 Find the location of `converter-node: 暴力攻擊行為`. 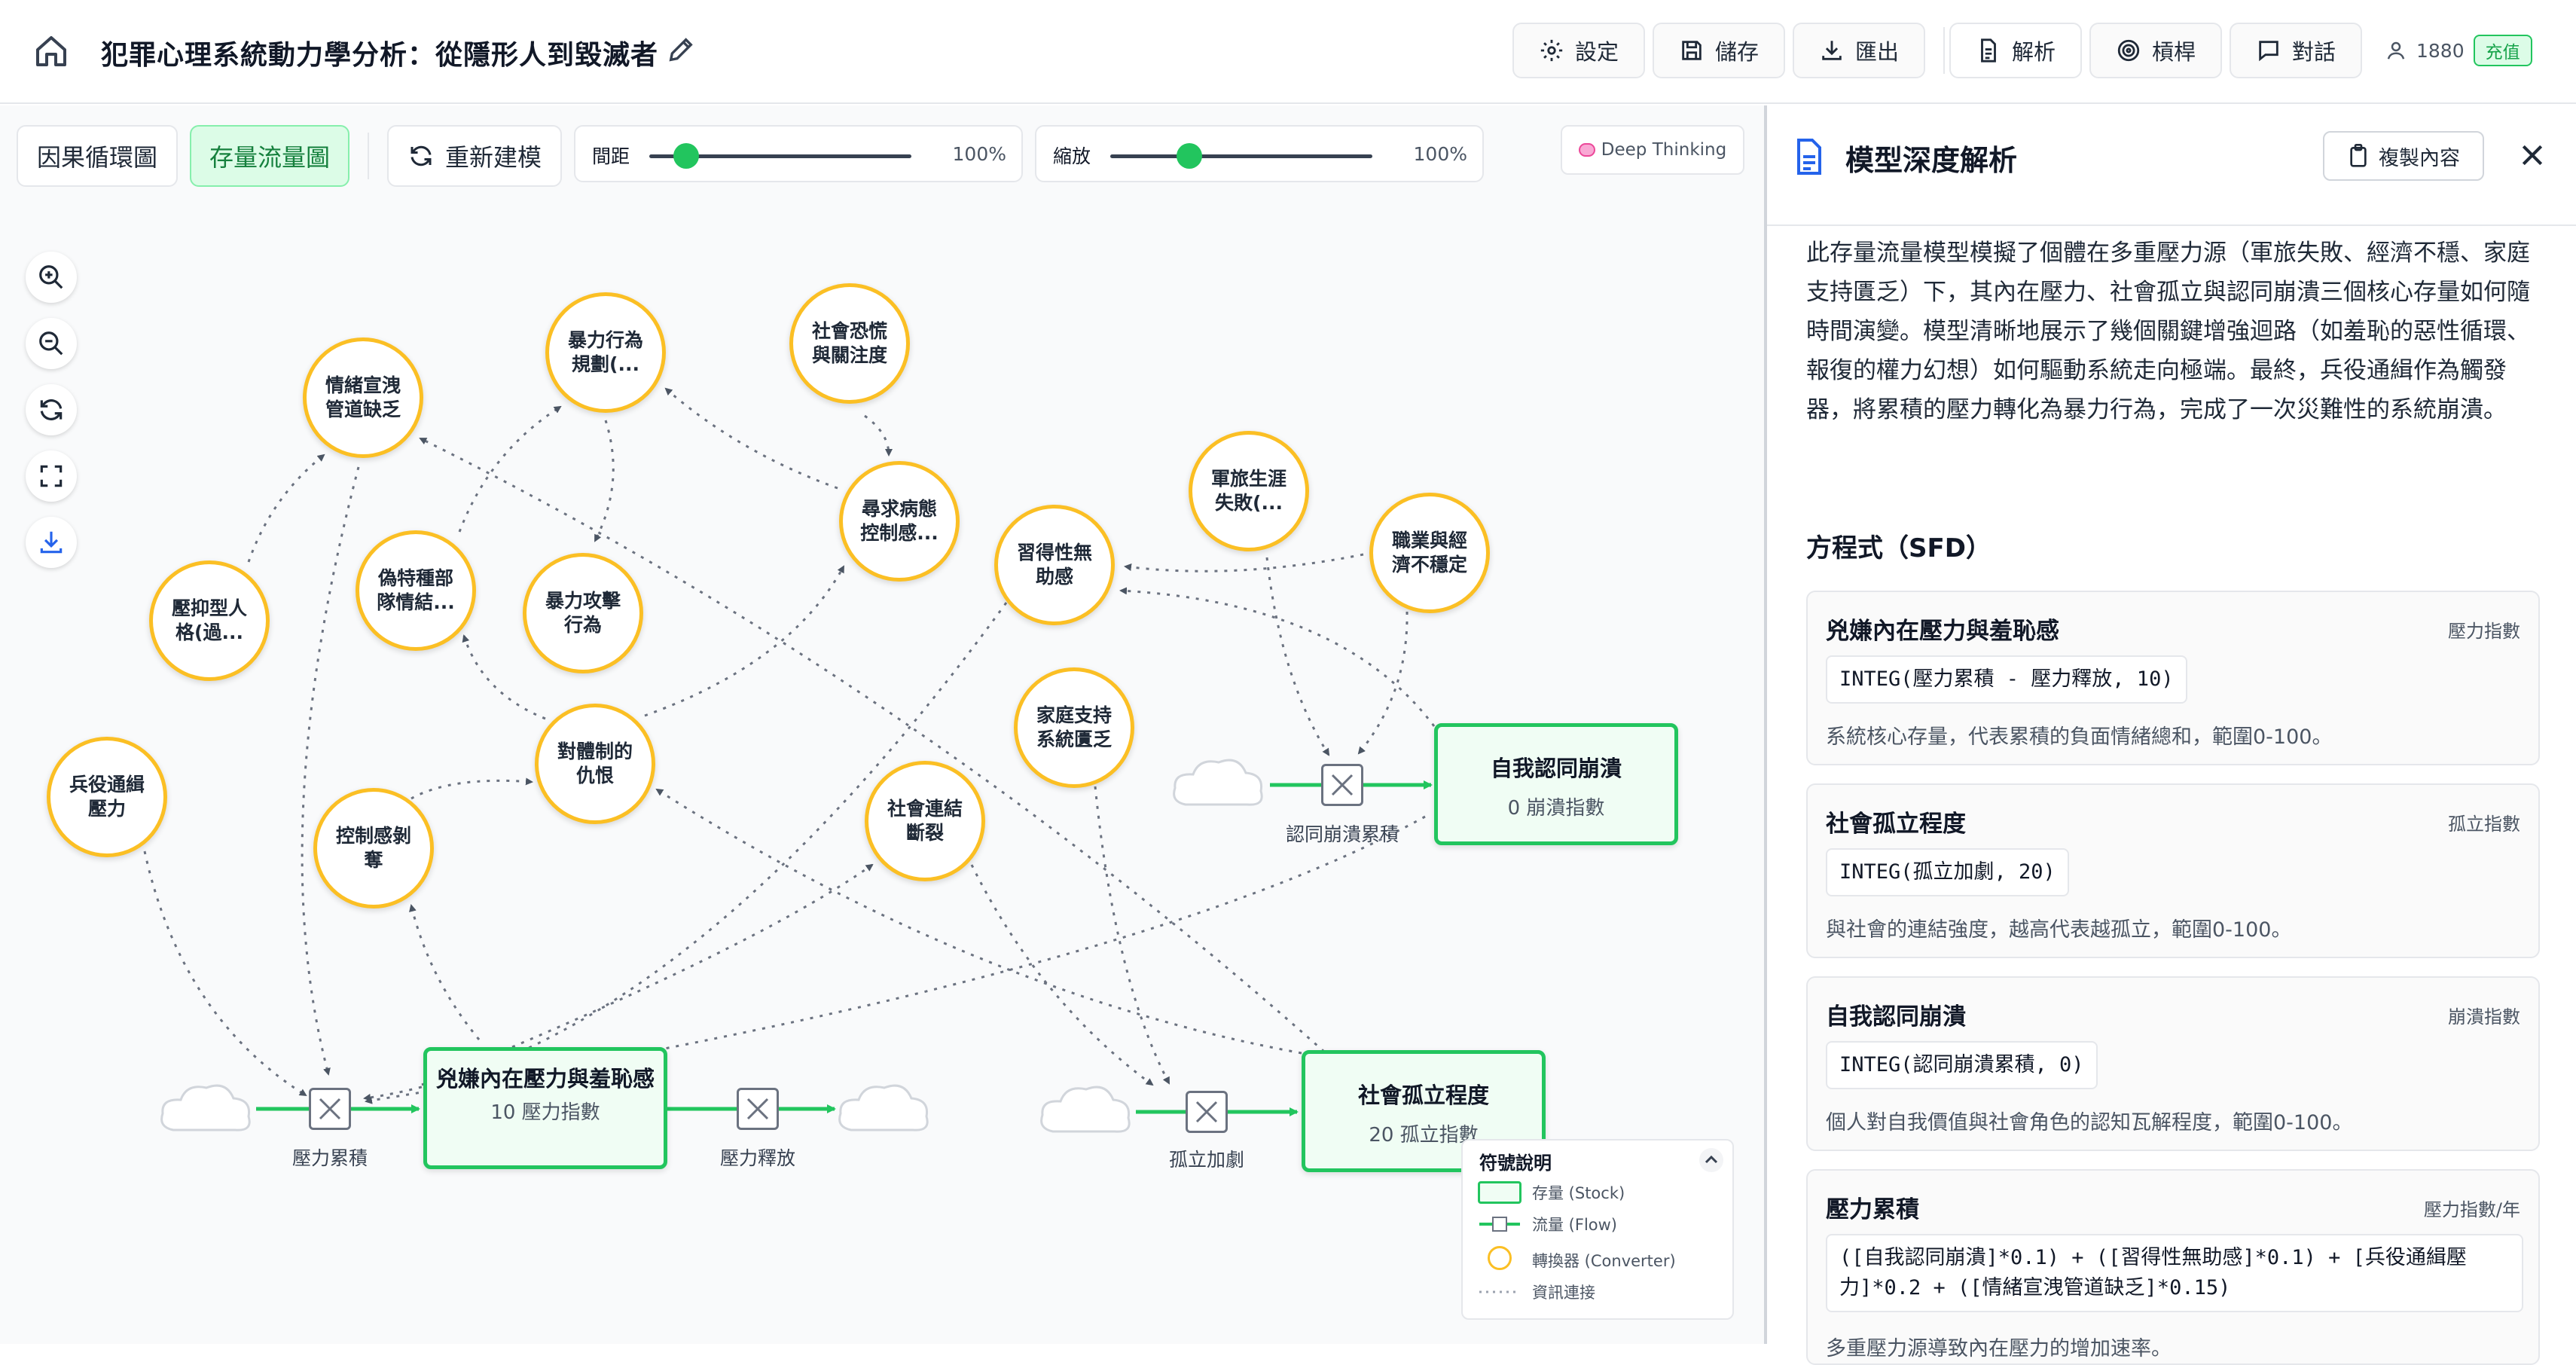

converter-node: 暴力攻擊行為 is located at coordinates (583, 613).